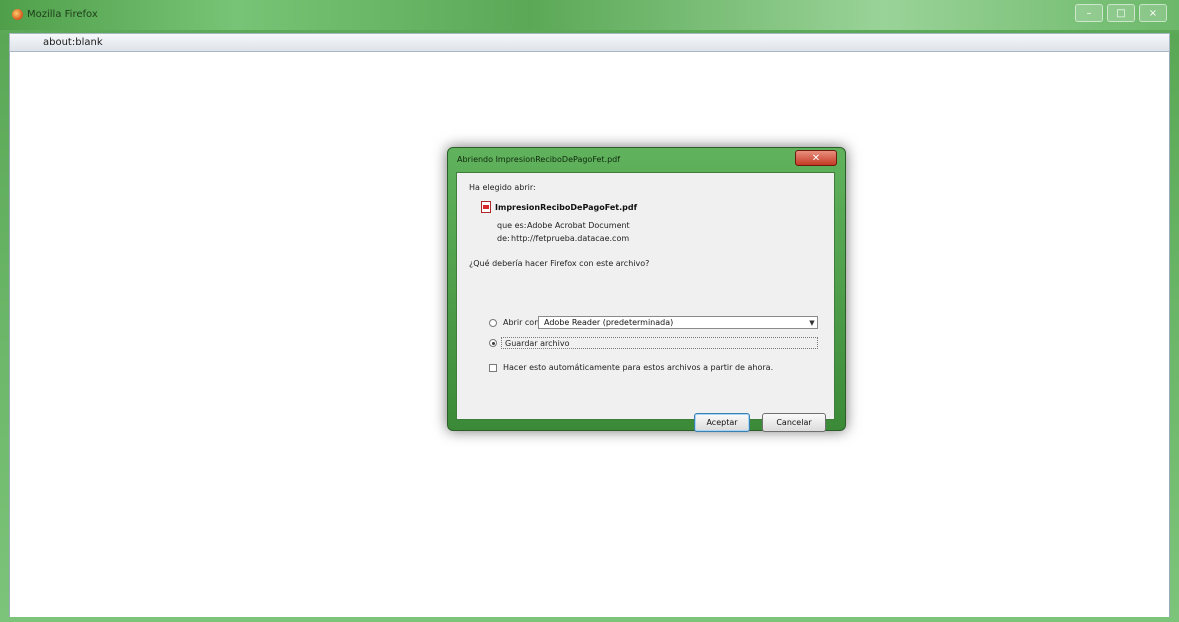 The image size is (1179, 622). I want to click on close-window-button: ×, so click(1153, 13).